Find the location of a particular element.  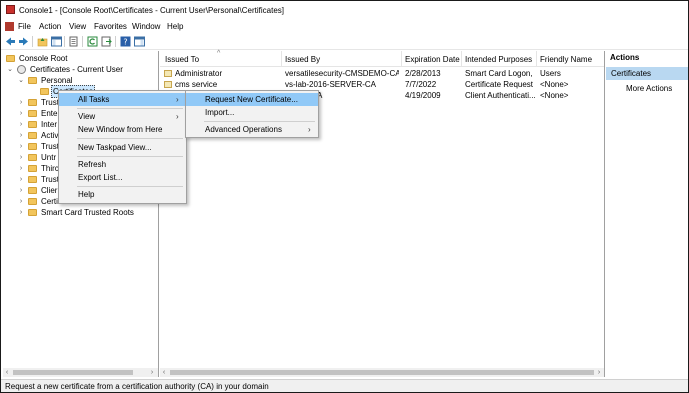

refresh-icon is located at coordinates (92, 41).